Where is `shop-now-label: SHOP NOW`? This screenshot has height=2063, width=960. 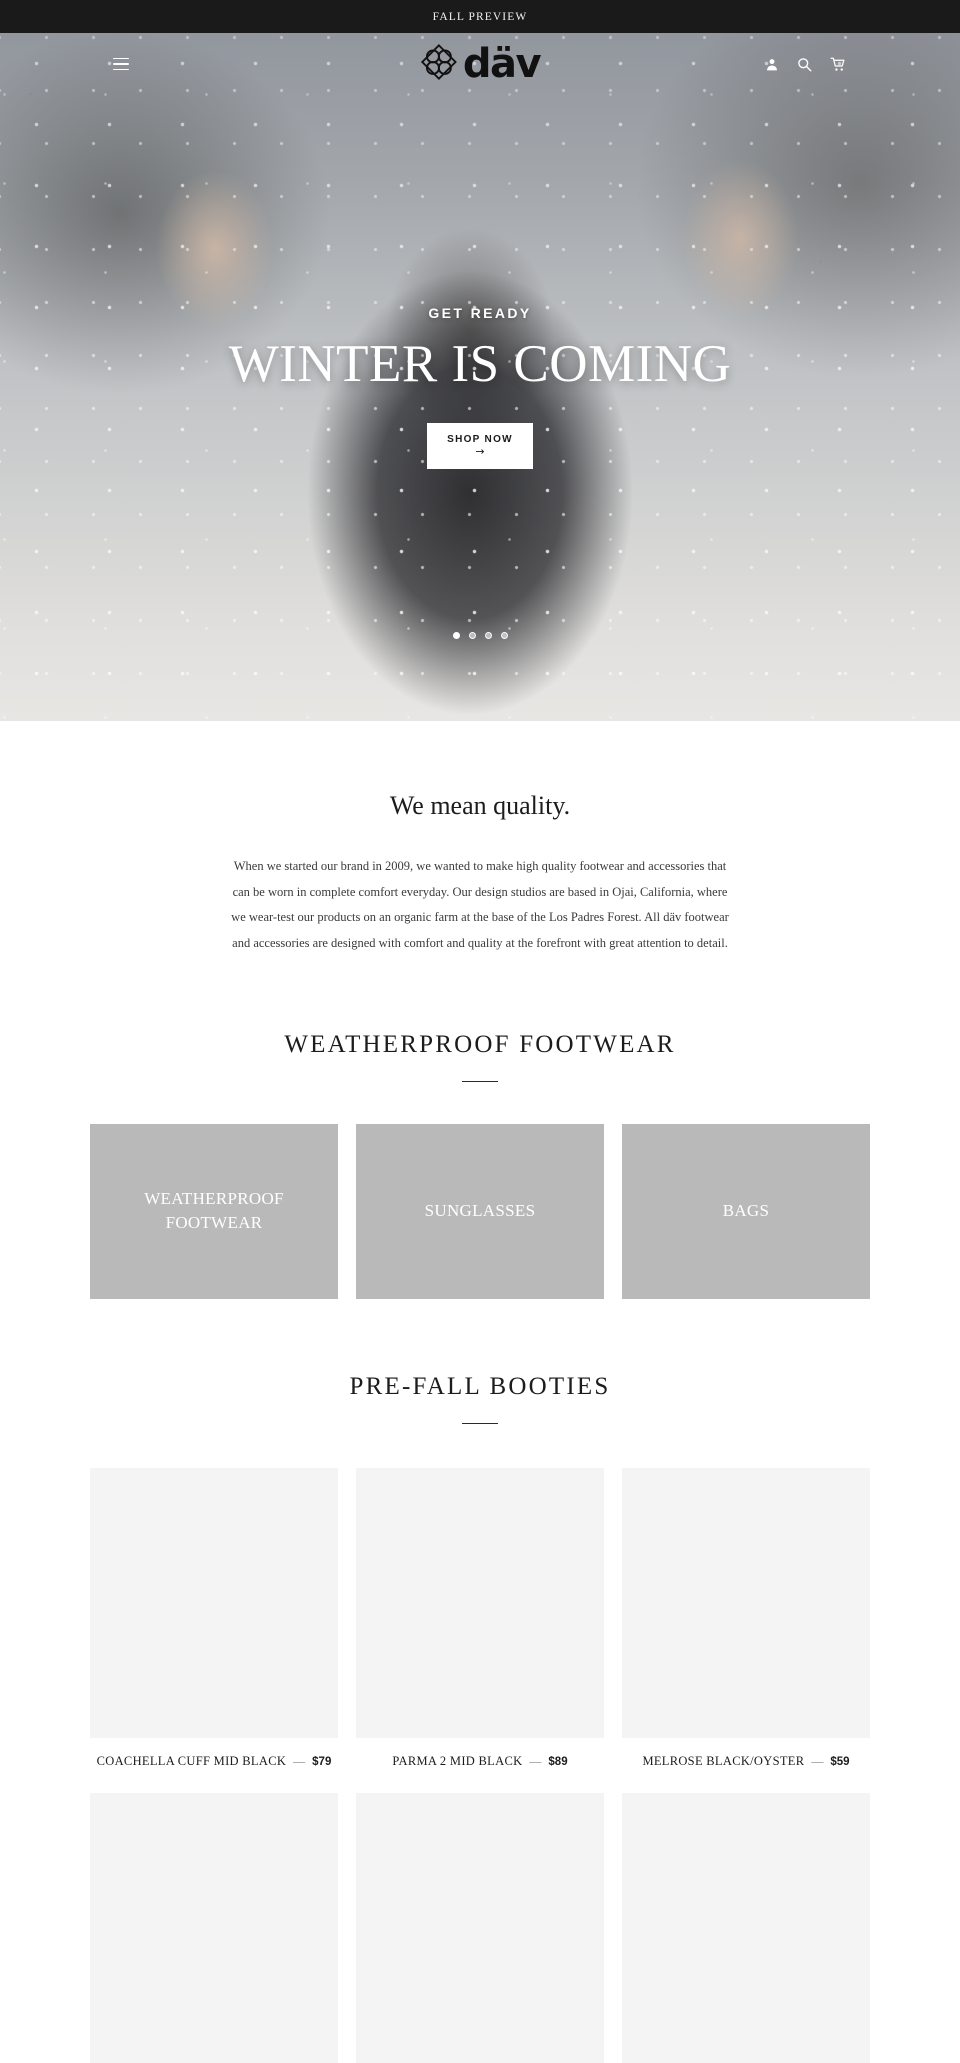
shop-now-label: SHOP NOW is located at coordinates (480, 440).